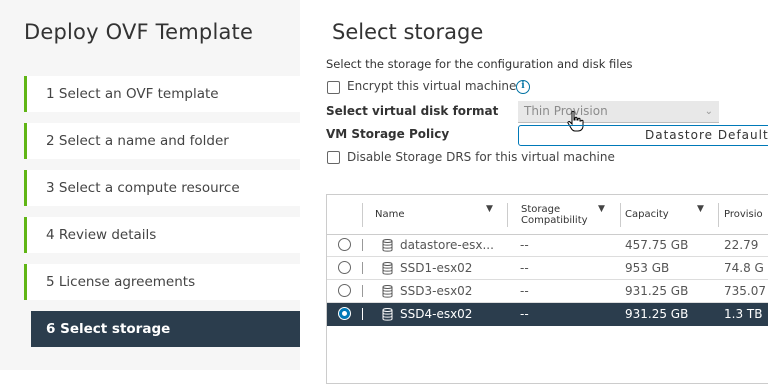 Image resolution: width=768 pixels, height=384 pixels. I want to click on wizard-title: Deploy OVF Template, so click(139, 32).